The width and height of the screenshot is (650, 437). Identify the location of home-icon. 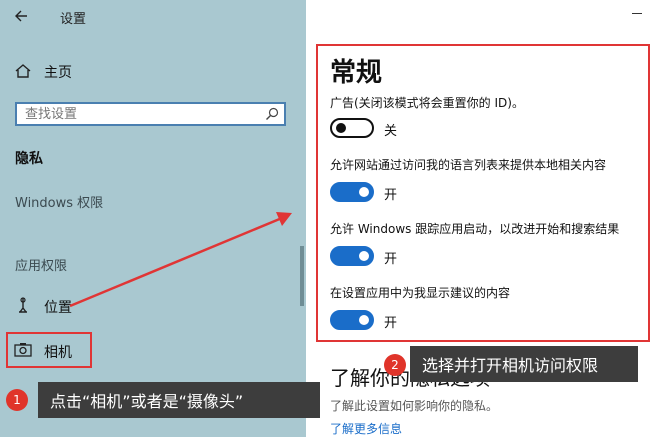
(23, 71).